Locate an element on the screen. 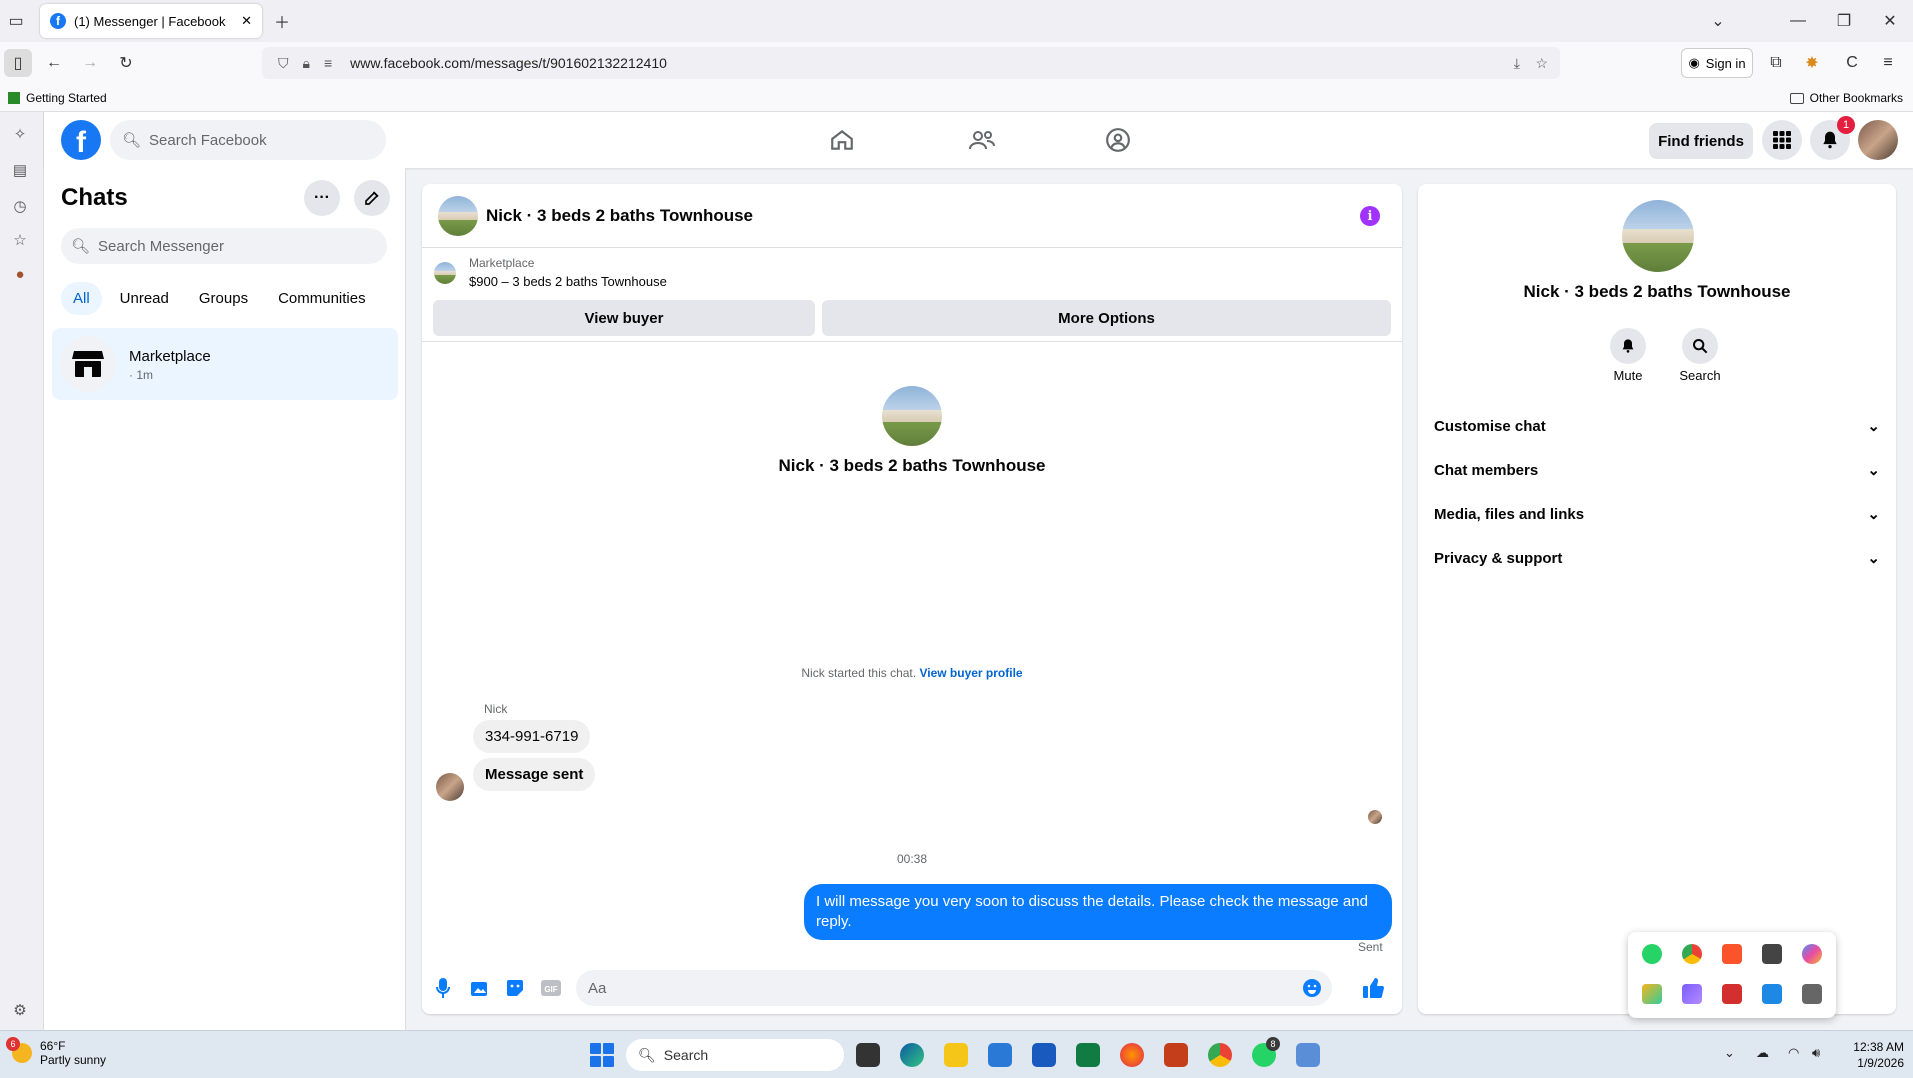  bookmark-star-icon: ☆ is located at coordinates (1541, 63).